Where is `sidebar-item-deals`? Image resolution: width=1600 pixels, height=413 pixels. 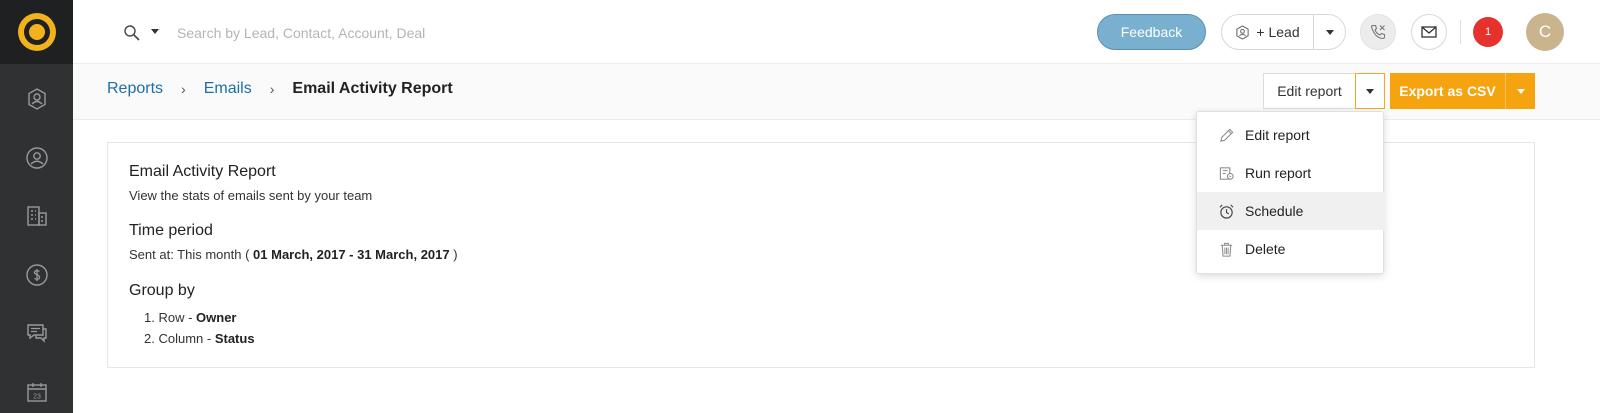
sidebar-item-deals is located at coordinates (36, 275).